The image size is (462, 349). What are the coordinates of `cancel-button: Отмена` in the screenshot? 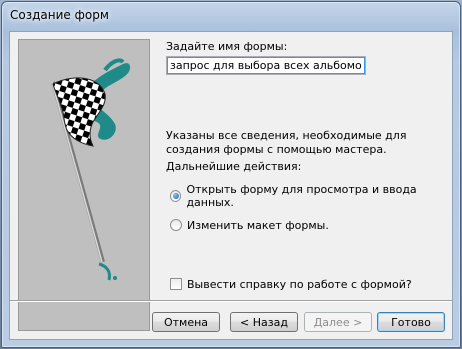 It's located at (186, 322).